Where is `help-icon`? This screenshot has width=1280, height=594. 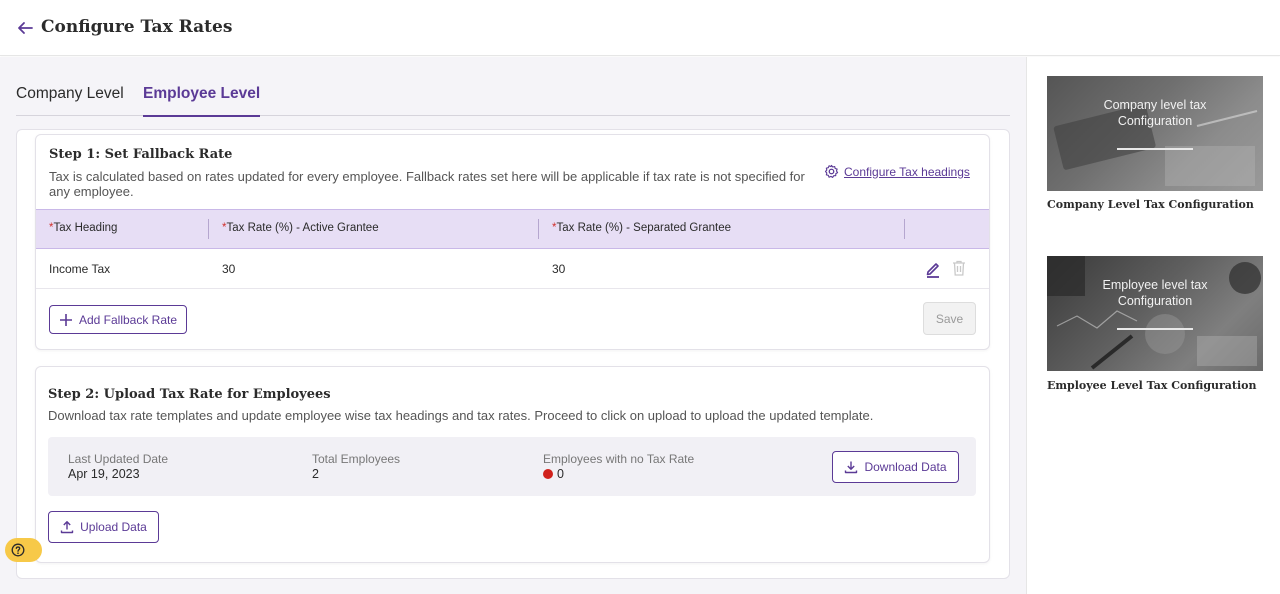
help-icon is located at coordinates (18, 550).